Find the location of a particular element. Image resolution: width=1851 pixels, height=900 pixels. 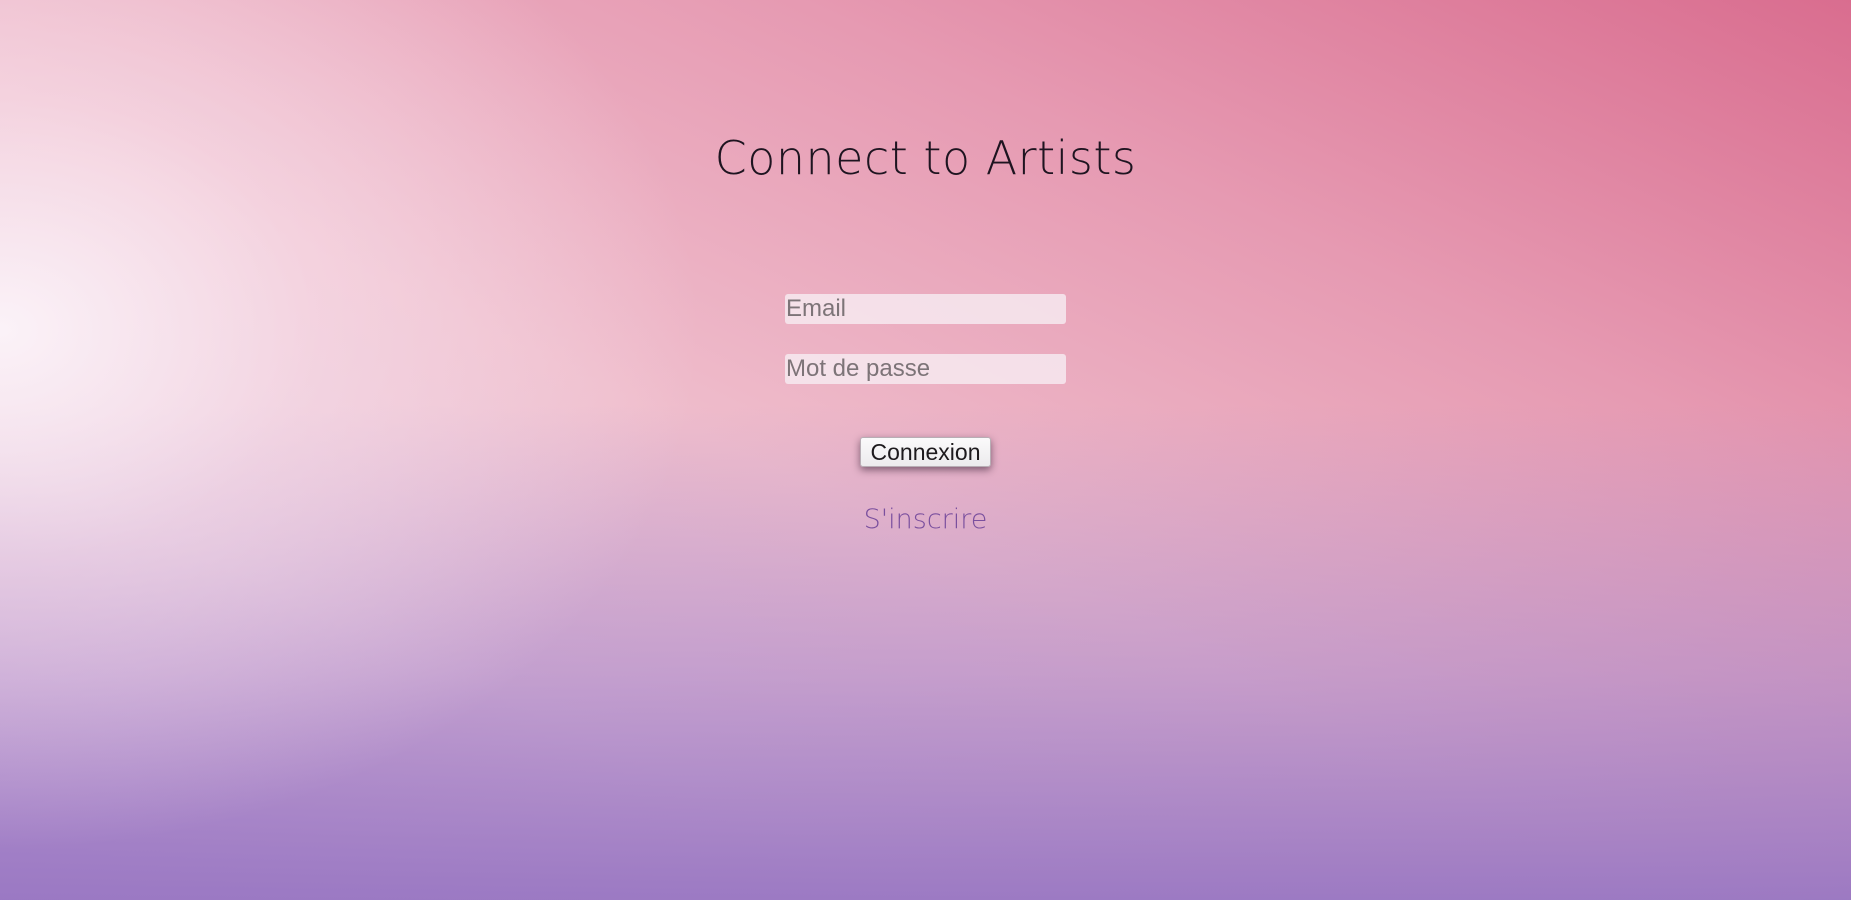

password-field is located at coordinates (925, 369).